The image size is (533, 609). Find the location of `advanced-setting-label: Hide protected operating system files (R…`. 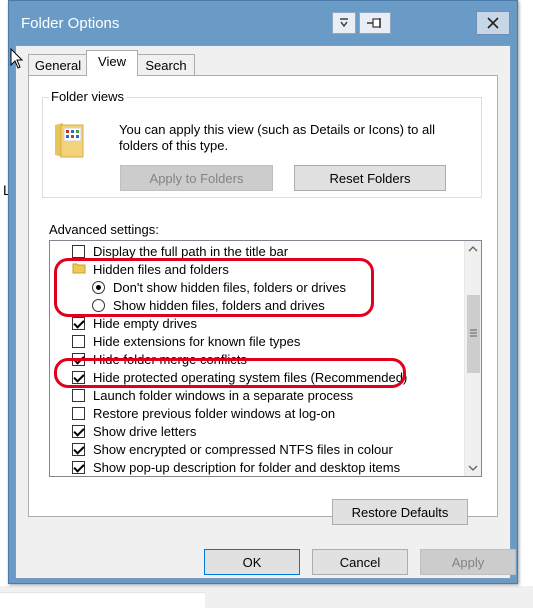

advanced-setting-label: Hide protected operating system files (R… is located at coordinates (250, 377).